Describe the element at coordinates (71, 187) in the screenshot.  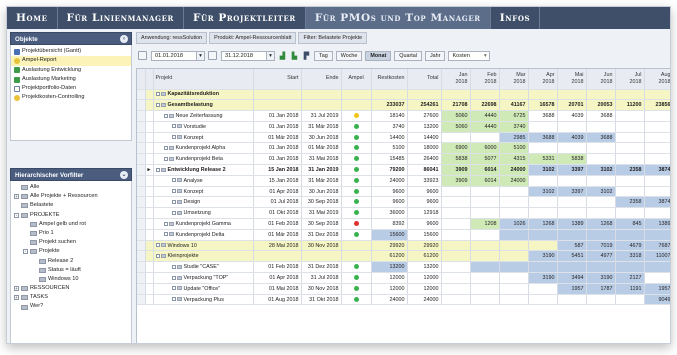
I see `filter-tree-item: Alle` at that location.